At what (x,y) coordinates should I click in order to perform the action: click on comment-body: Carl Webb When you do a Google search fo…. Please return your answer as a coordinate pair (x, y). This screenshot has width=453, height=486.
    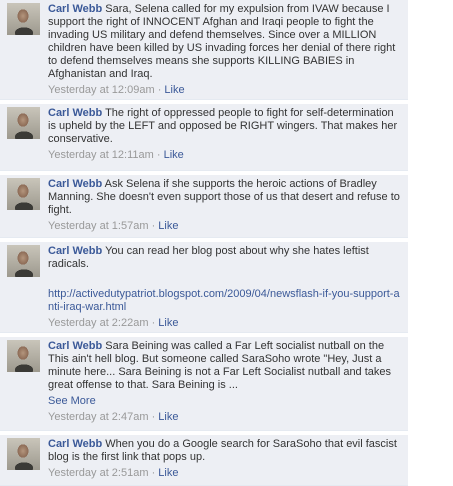
    Looking at the image, I should click on (225, 459).